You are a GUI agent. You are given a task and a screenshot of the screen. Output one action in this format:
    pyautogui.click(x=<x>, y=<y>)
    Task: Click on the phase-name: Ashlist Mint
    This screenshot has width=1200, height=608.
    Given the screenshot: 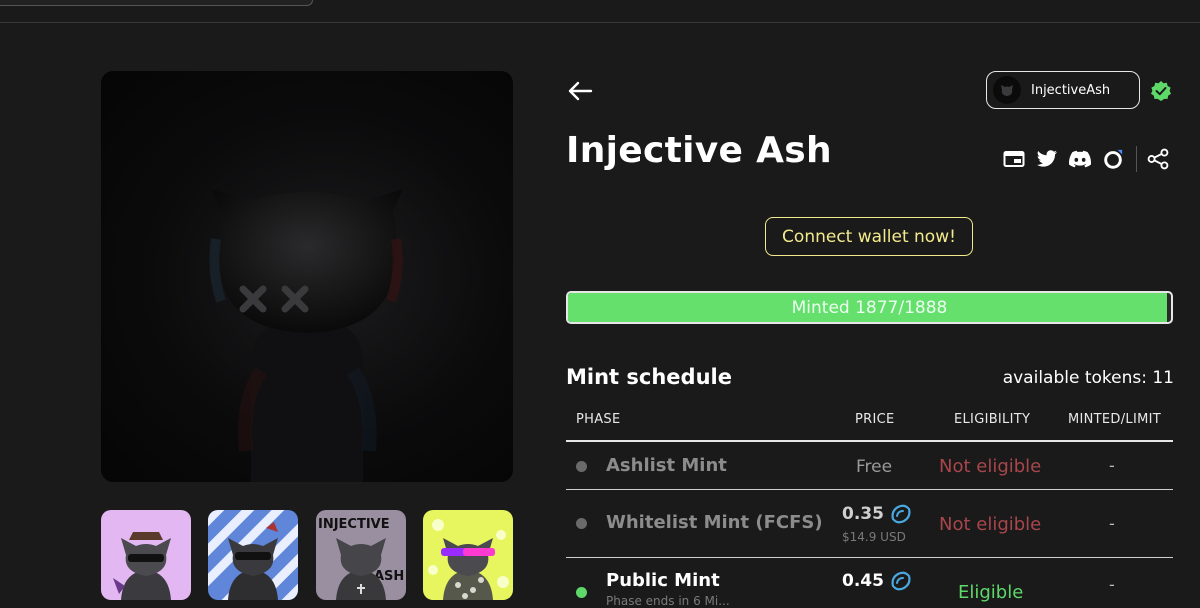 What is the action you would take?
    pyautogui.click(x=666, y=465)
    